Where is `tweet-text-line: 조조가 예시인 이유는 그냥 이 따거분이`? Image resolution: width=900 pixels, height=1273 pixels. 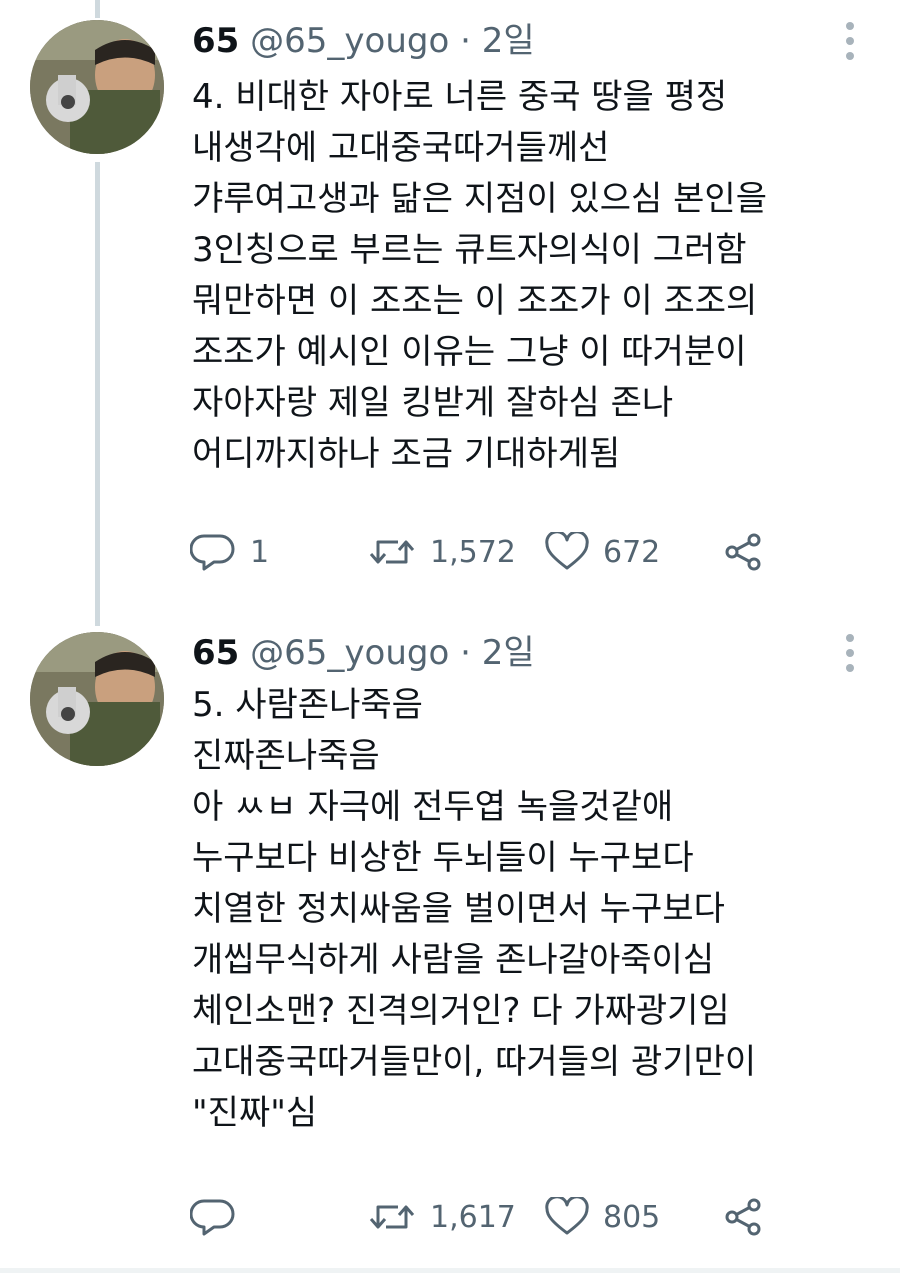
tweet-text-line: 조조가 예시인 이유는 그냥 이 따거분이 is located at coordinates (469, 352).